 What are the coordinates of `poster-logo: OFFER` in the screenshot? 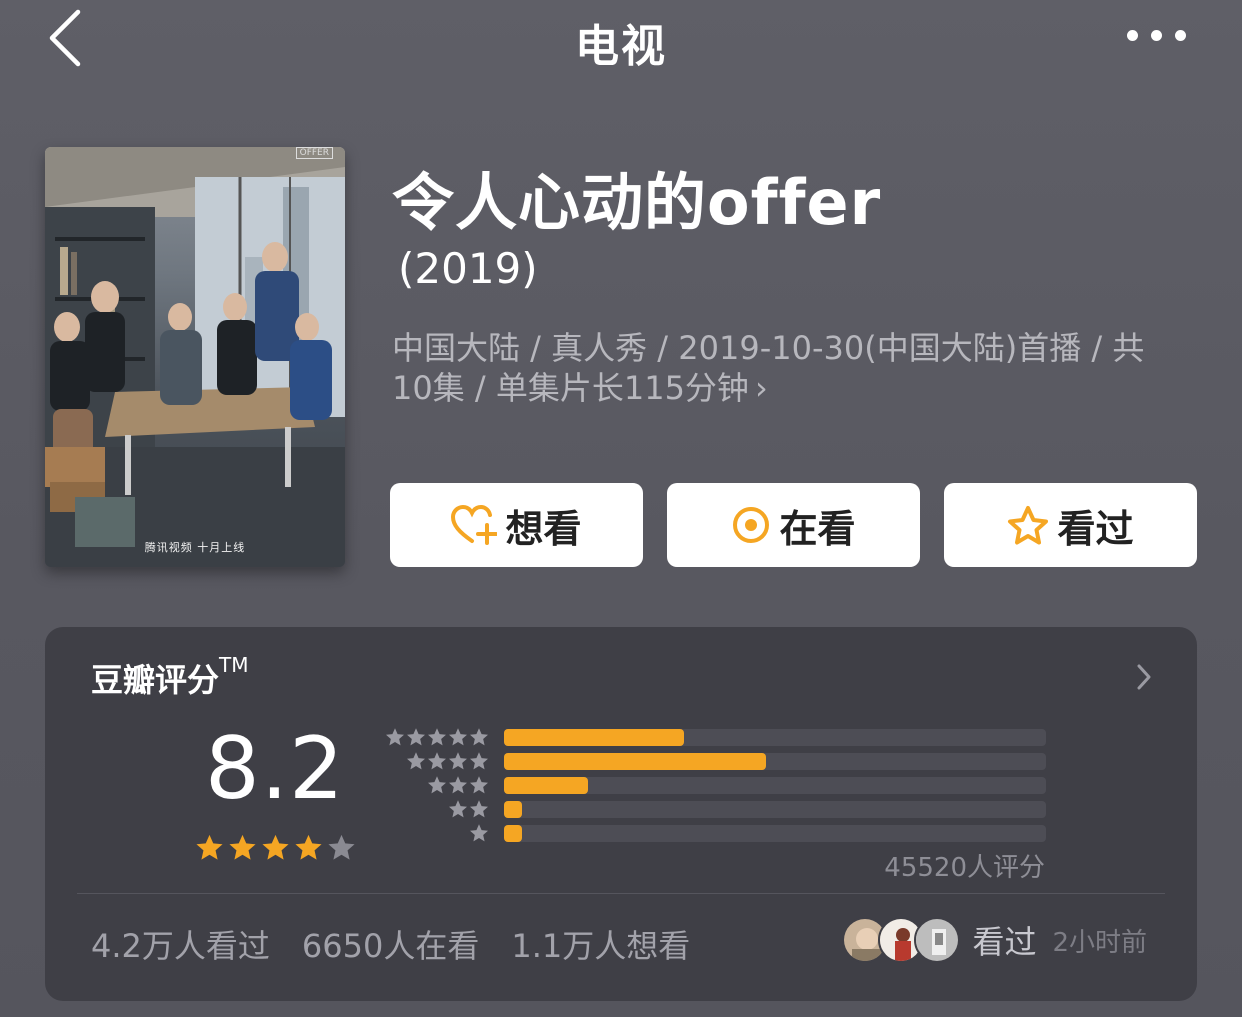 It's located at (314, 153).